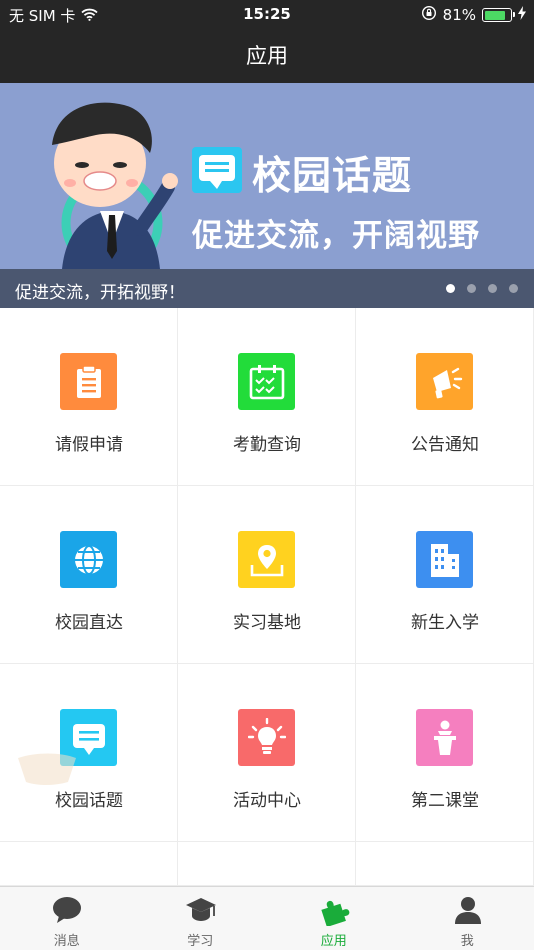  Describe the element at coordinates (88, 559) in the screenshot. I see `globe-icon` at that location.